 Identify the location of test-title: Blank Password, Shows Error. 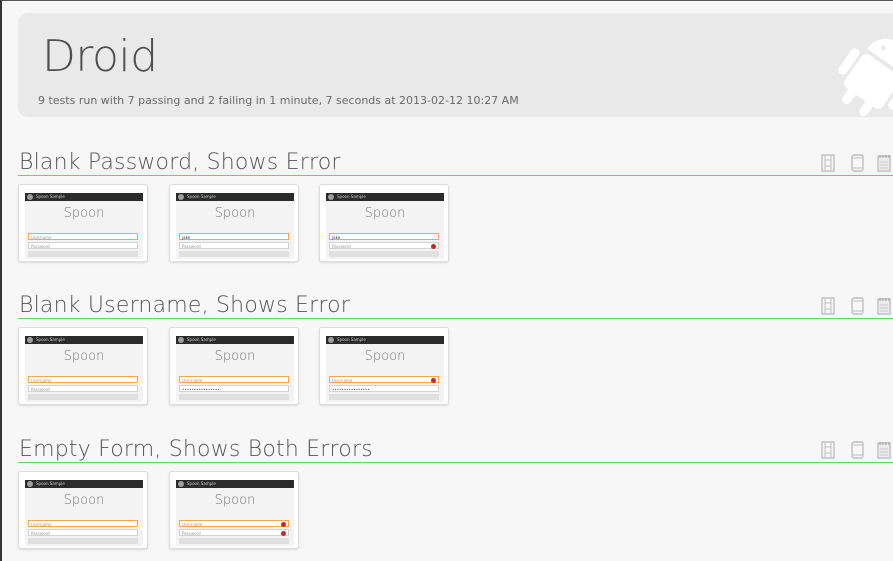
(180, 163).